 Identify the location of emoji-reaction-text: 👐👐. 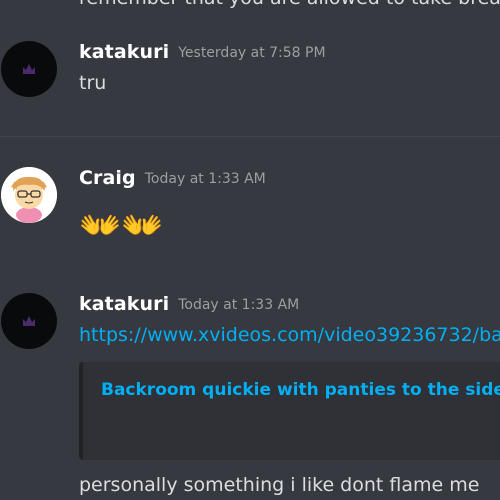
(121, 226).